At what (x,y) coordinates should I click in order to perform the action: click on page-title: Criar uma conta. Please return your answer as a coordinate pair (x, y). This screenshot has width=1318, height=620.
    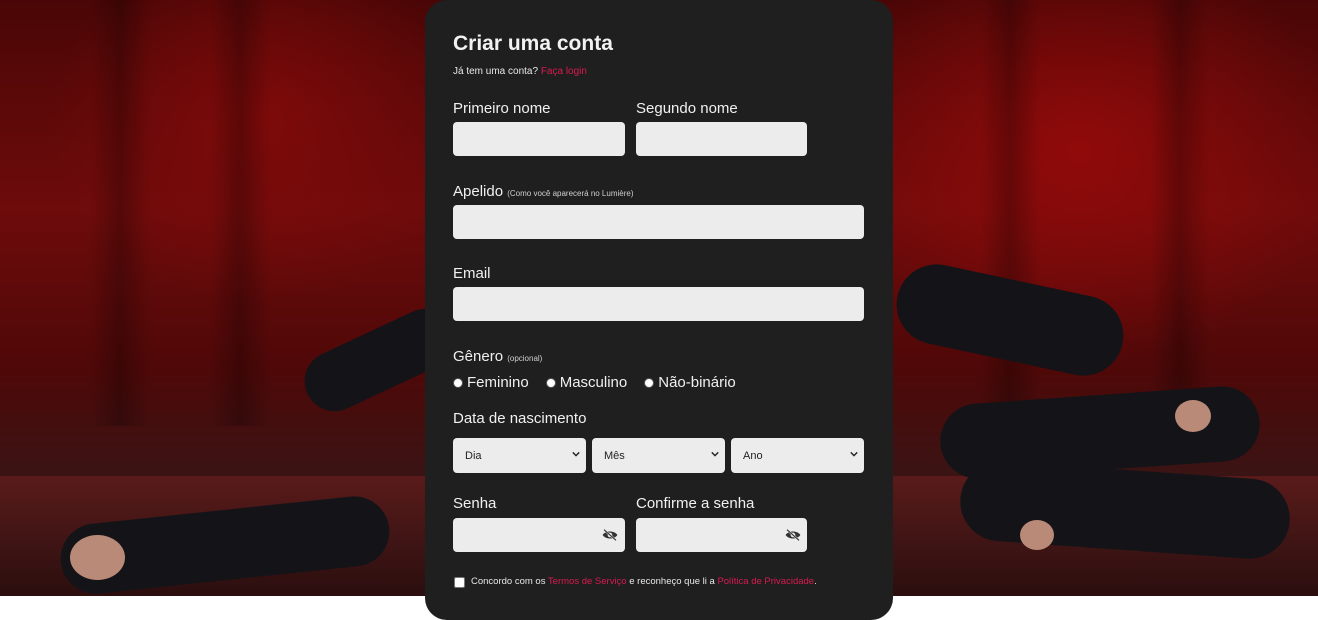
    Looking at the image, I should click on (533, 43).